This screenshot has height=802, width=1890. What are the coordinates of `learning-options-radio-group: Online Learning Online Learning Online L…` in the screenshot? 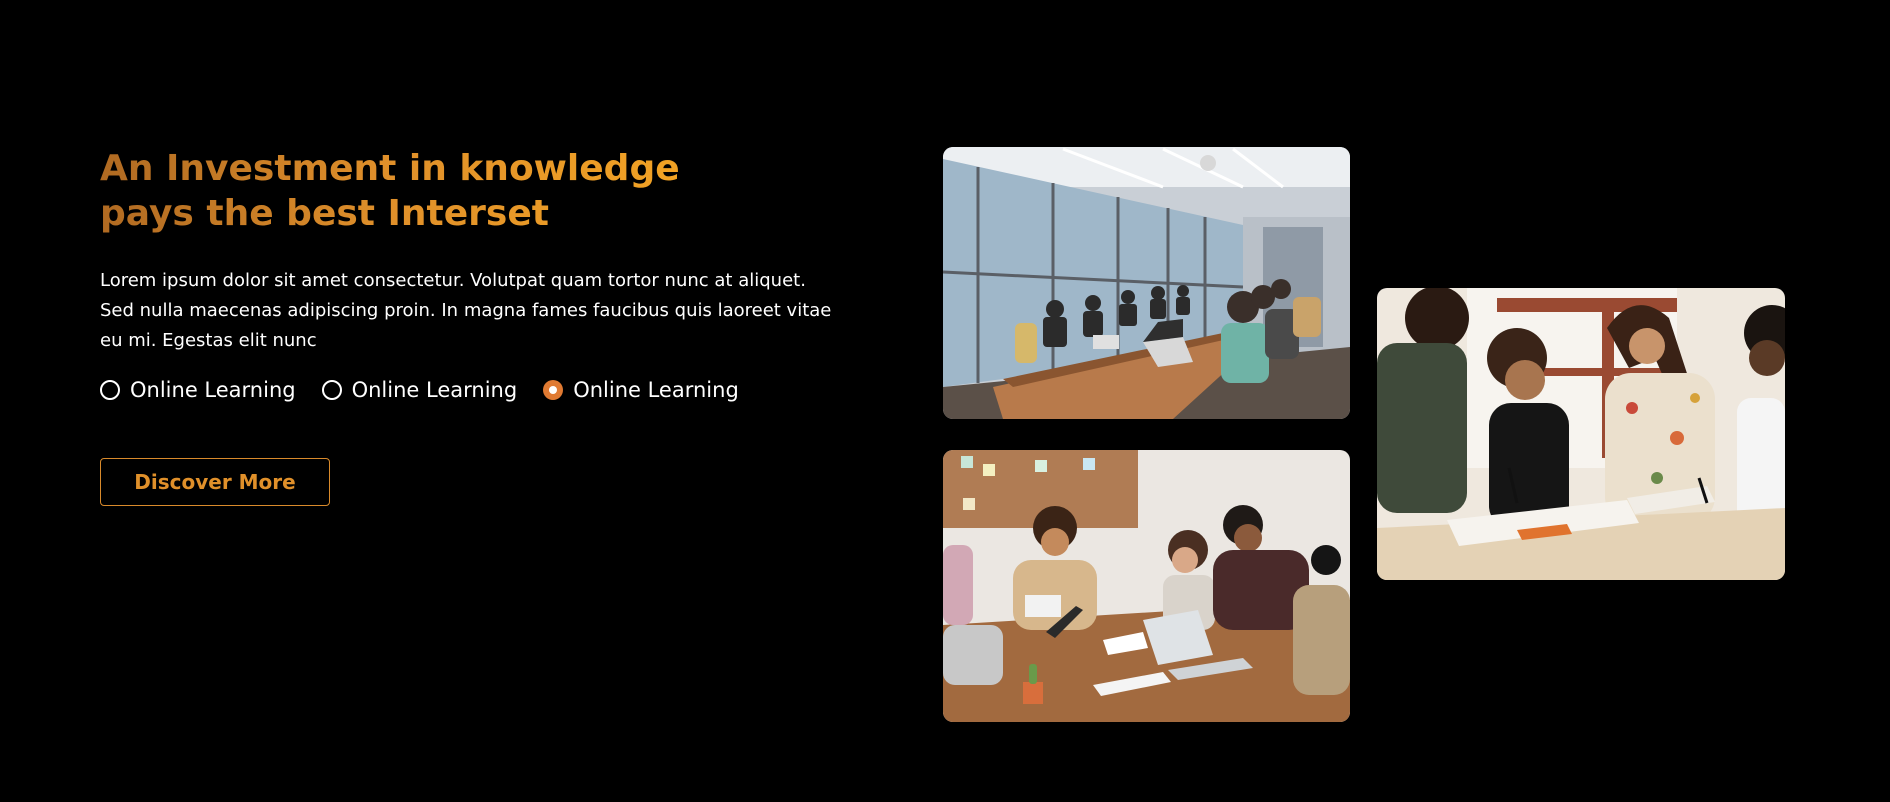 It's located at (480, 390).